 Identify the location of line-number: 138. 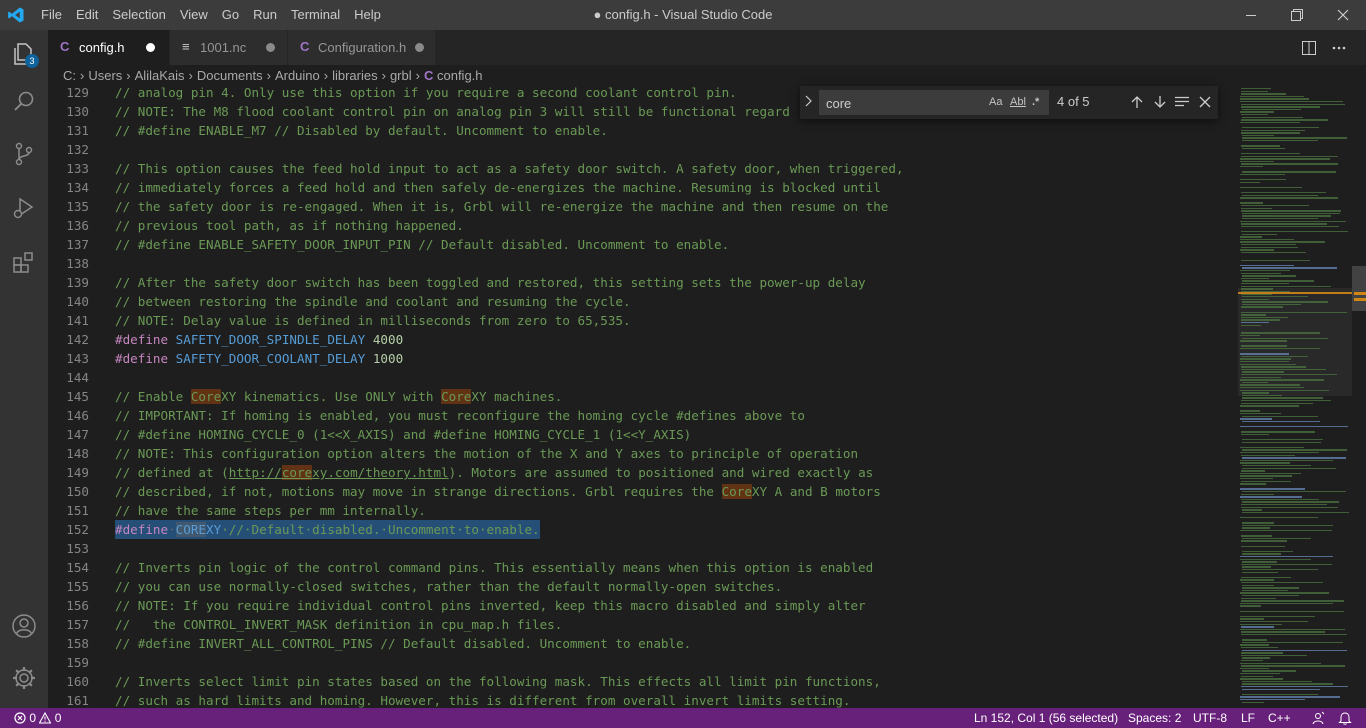
(77, 263).